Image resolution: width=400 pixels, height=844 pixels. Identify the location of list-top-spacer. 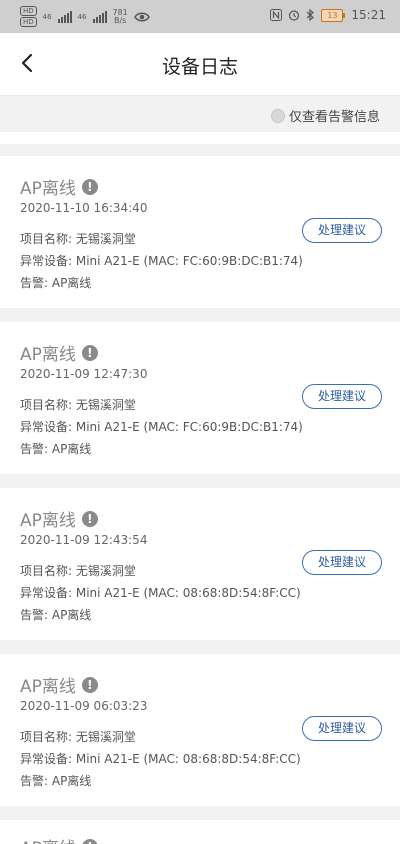
(200, 138).